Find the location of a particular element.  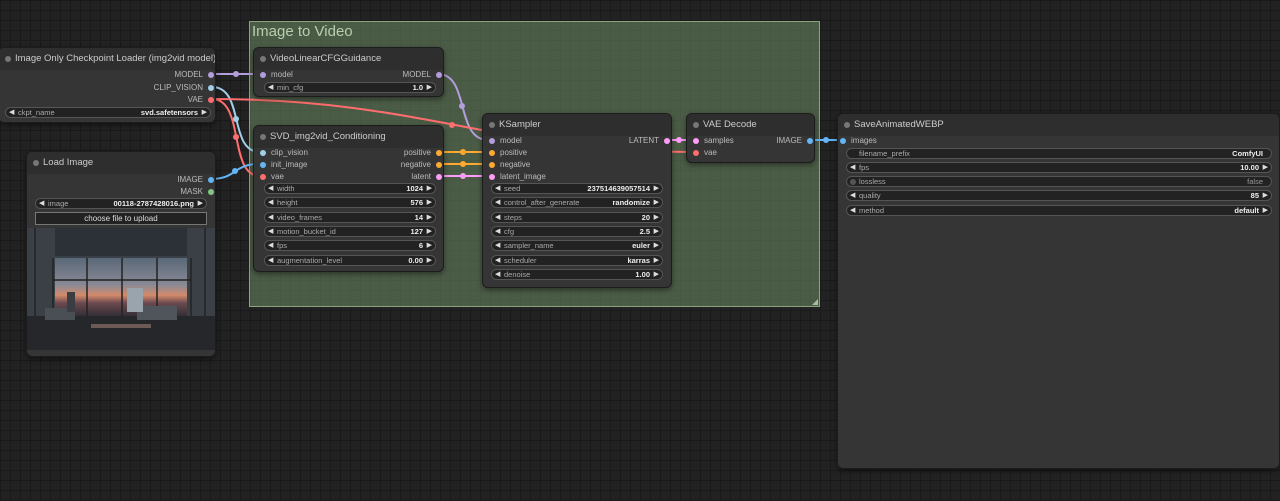

output-latent: LATENT is located at coordinates (650, 141).